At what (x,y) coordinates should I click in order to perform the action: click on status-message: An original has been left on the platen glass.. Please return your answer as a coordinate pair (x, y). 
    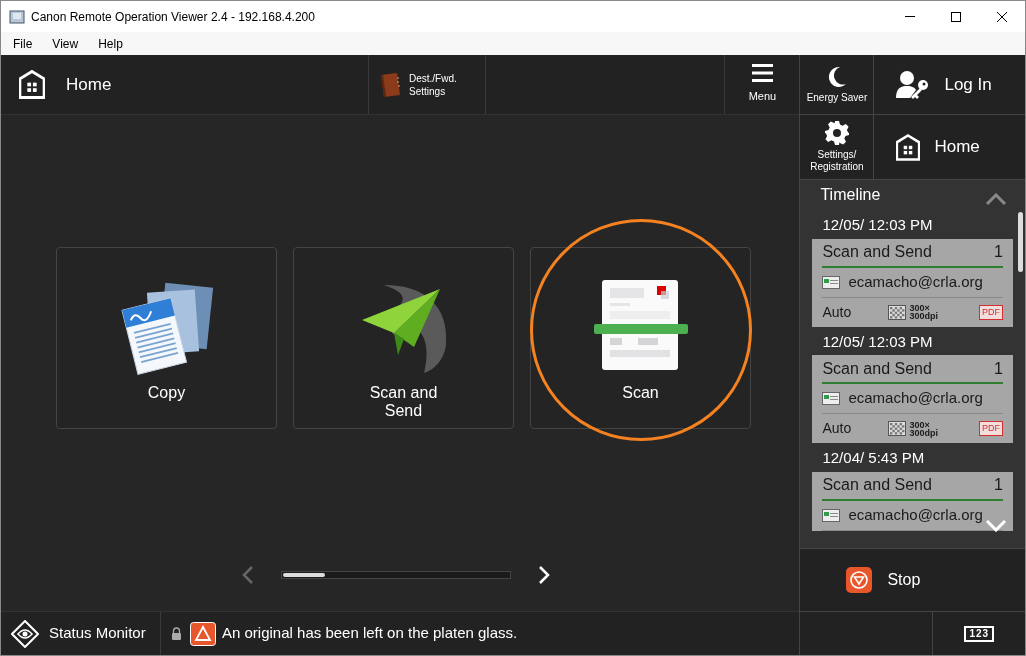
    Looking at the image, I should click on (370, 633).